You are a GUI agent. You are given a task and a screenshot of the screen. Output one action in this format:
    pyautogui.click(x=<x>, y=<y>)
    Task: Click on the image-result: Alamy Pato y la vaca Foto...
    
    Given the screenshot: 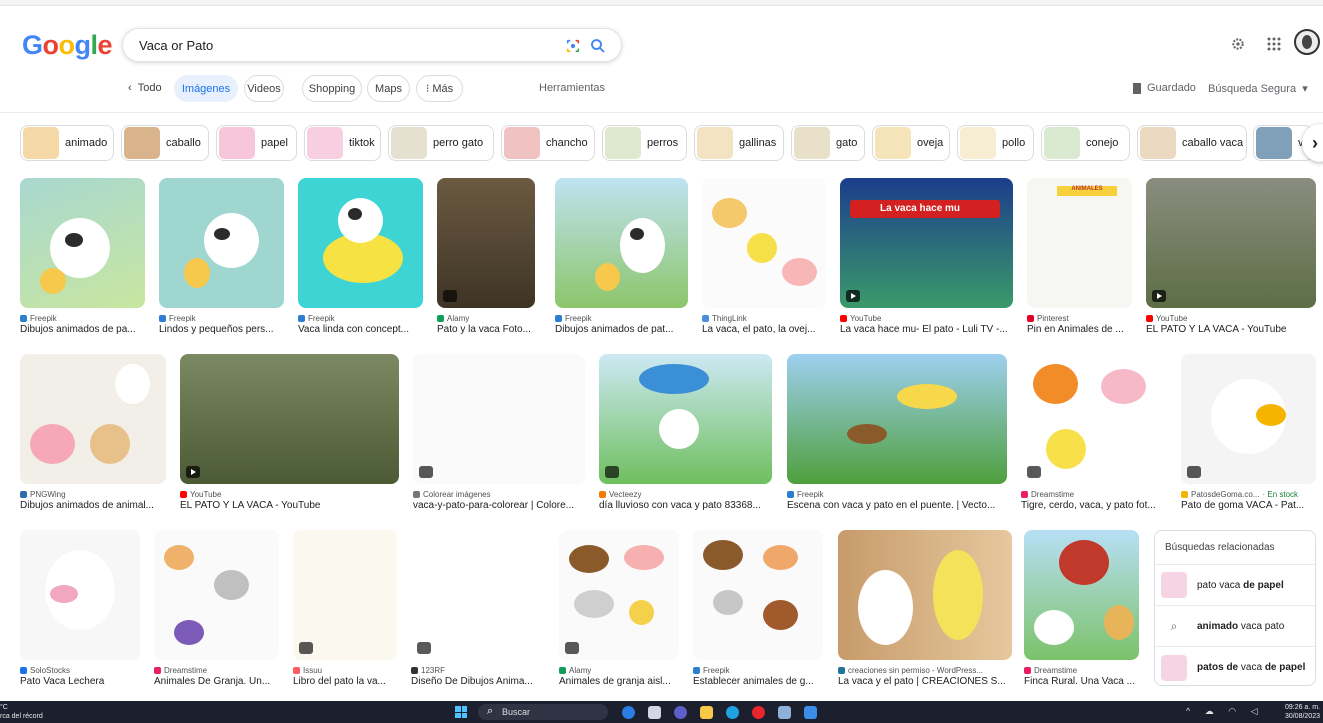 What is the action you would take?
    pyautogui.click(x=486, y=256)
    